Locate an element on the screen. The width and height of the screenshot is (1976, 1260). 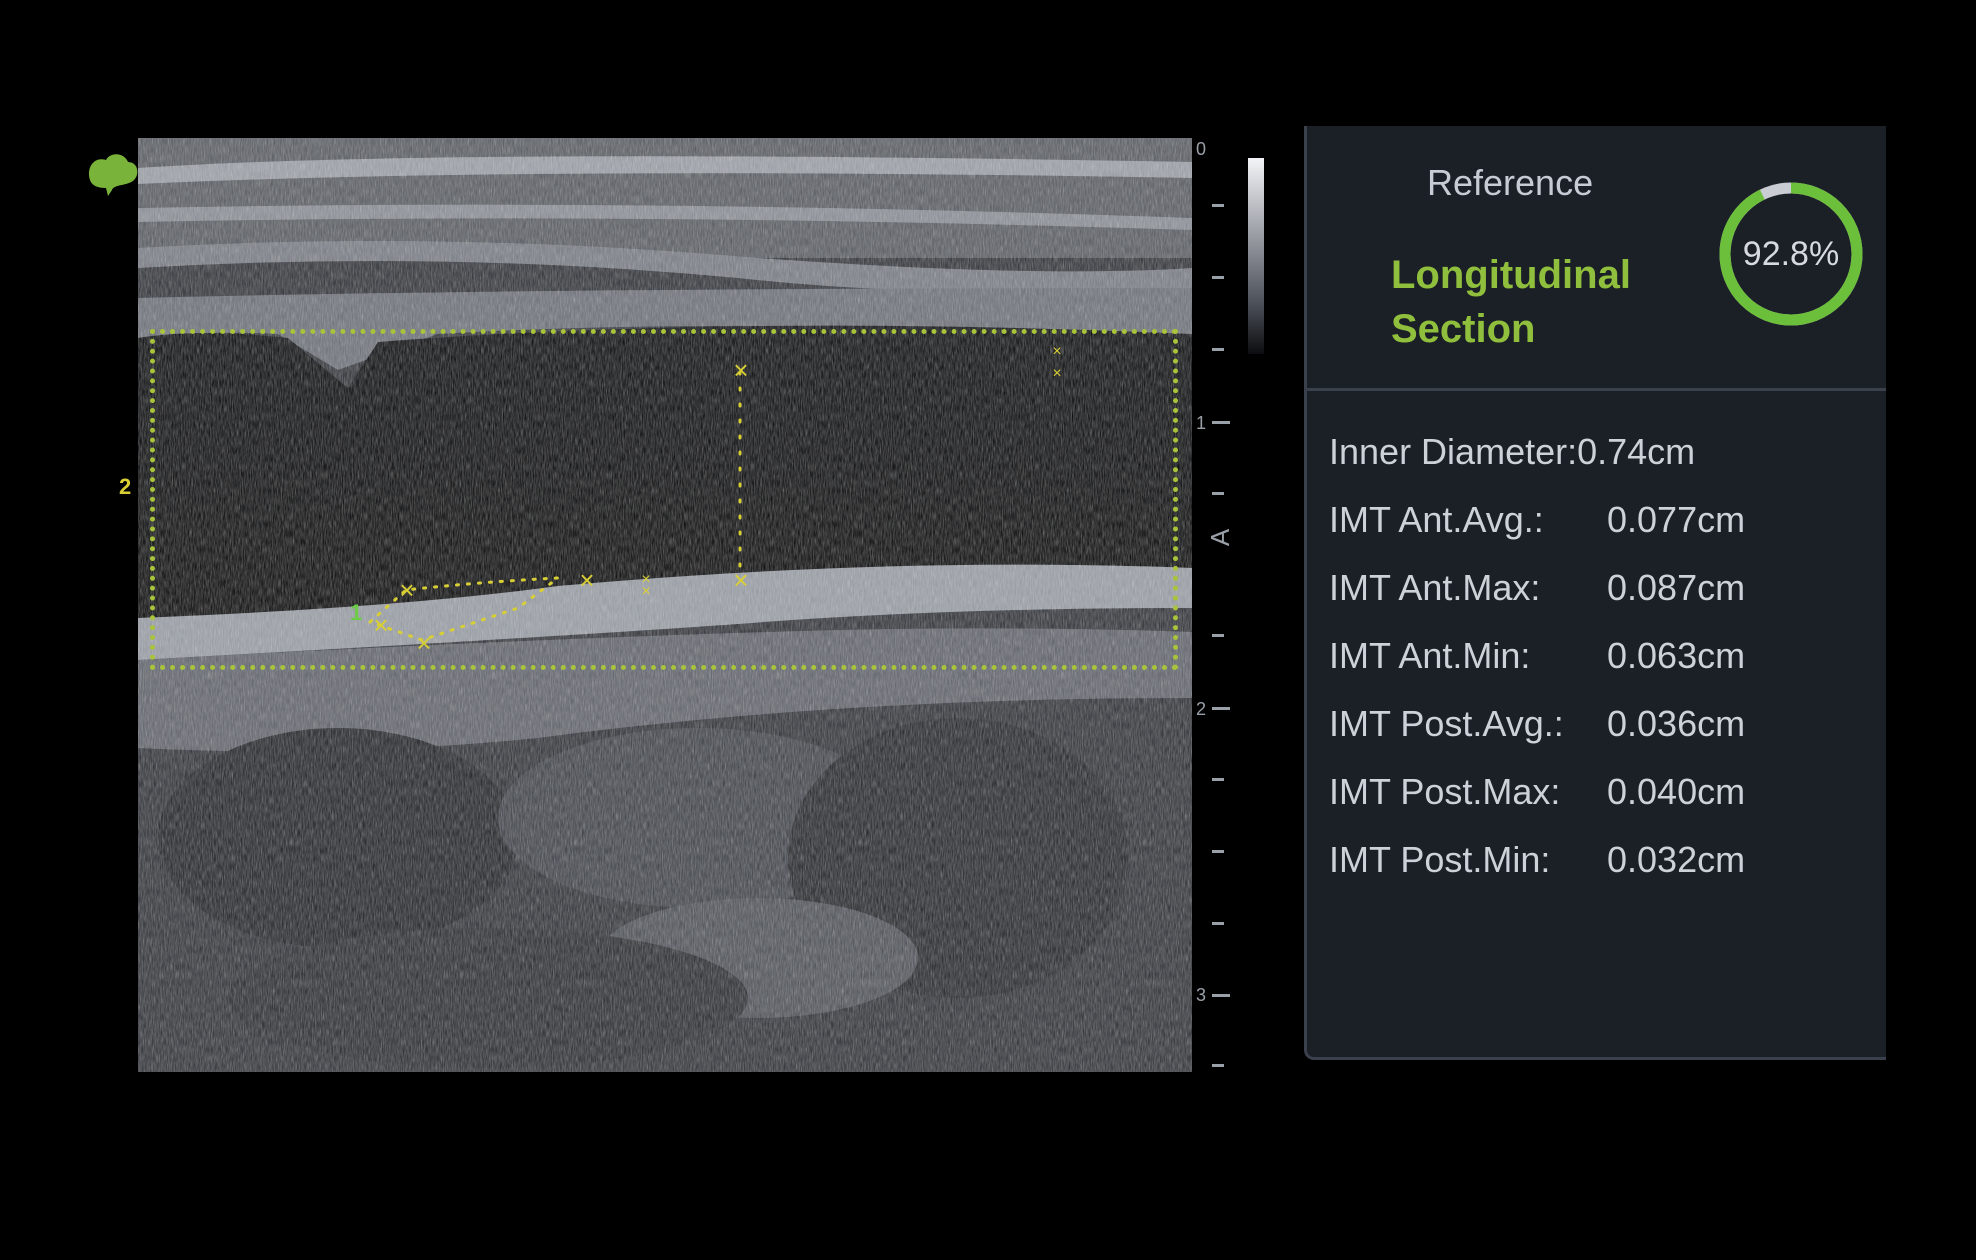
roi-box is located at coordinates (664, 499).